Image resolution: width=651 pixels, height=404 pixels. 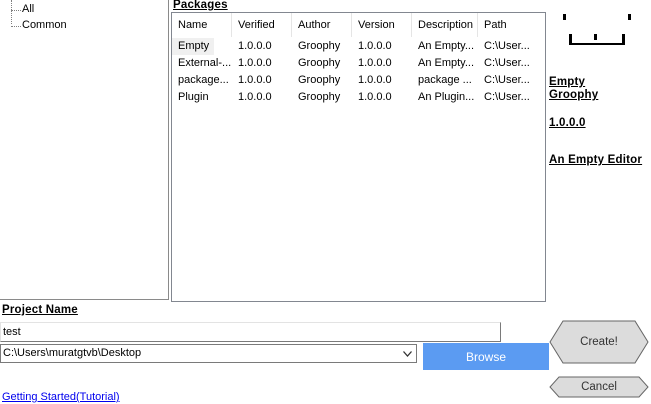 What do you see at coordinates (574, 95) in the screenshot?
I see `detail-package-author: Groophy` at bounding box center [574, 95].